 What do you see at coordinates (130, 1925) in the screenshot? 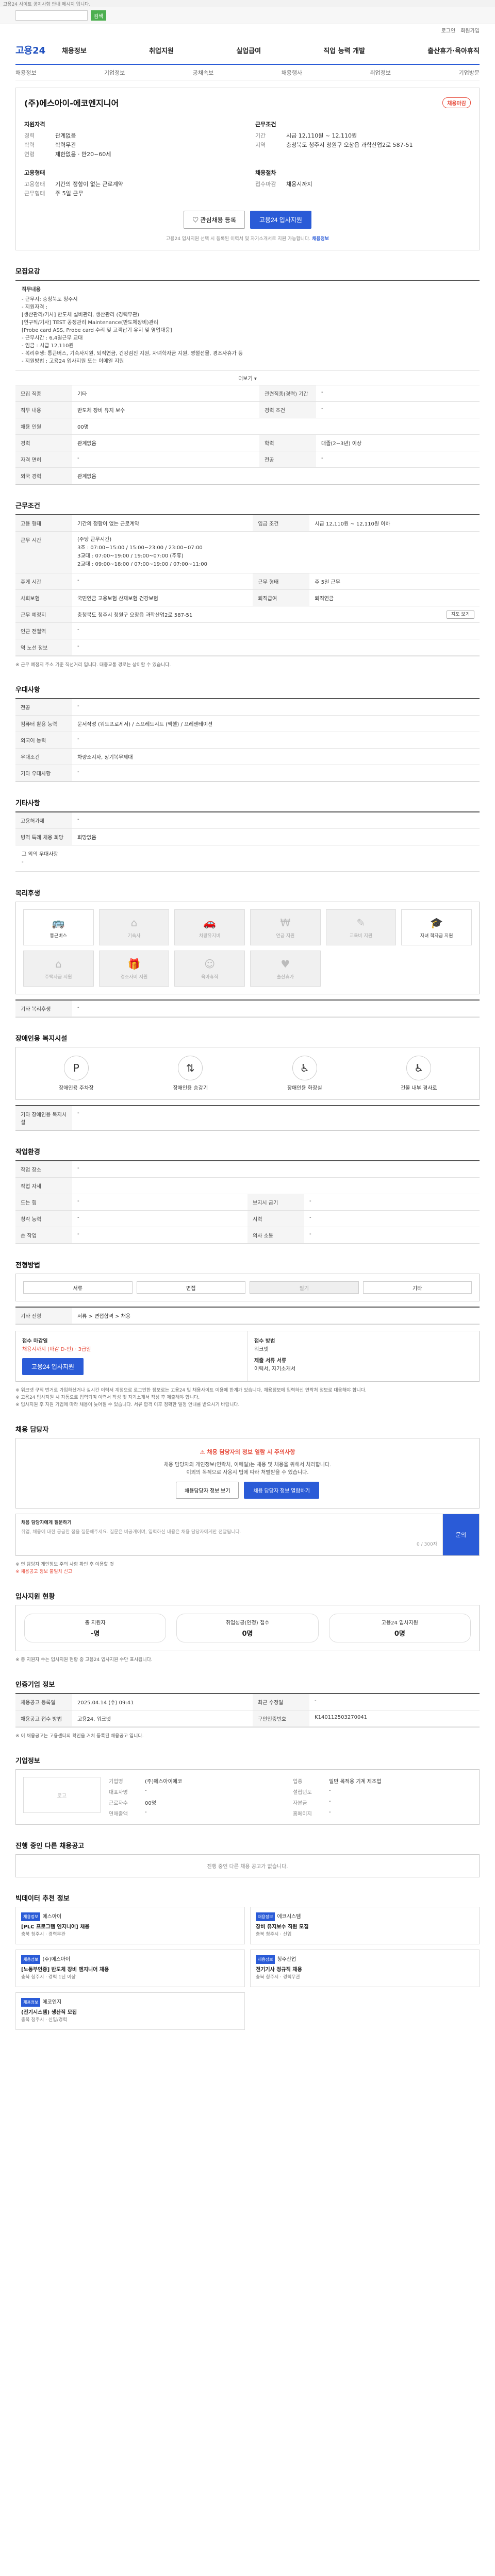
I see `recommend-card: 채용정보 에스아이 [PLC 프로그램 엔지니어] 채용 충북 청주시 · 경력무관` at bounding box center [130, 1925].